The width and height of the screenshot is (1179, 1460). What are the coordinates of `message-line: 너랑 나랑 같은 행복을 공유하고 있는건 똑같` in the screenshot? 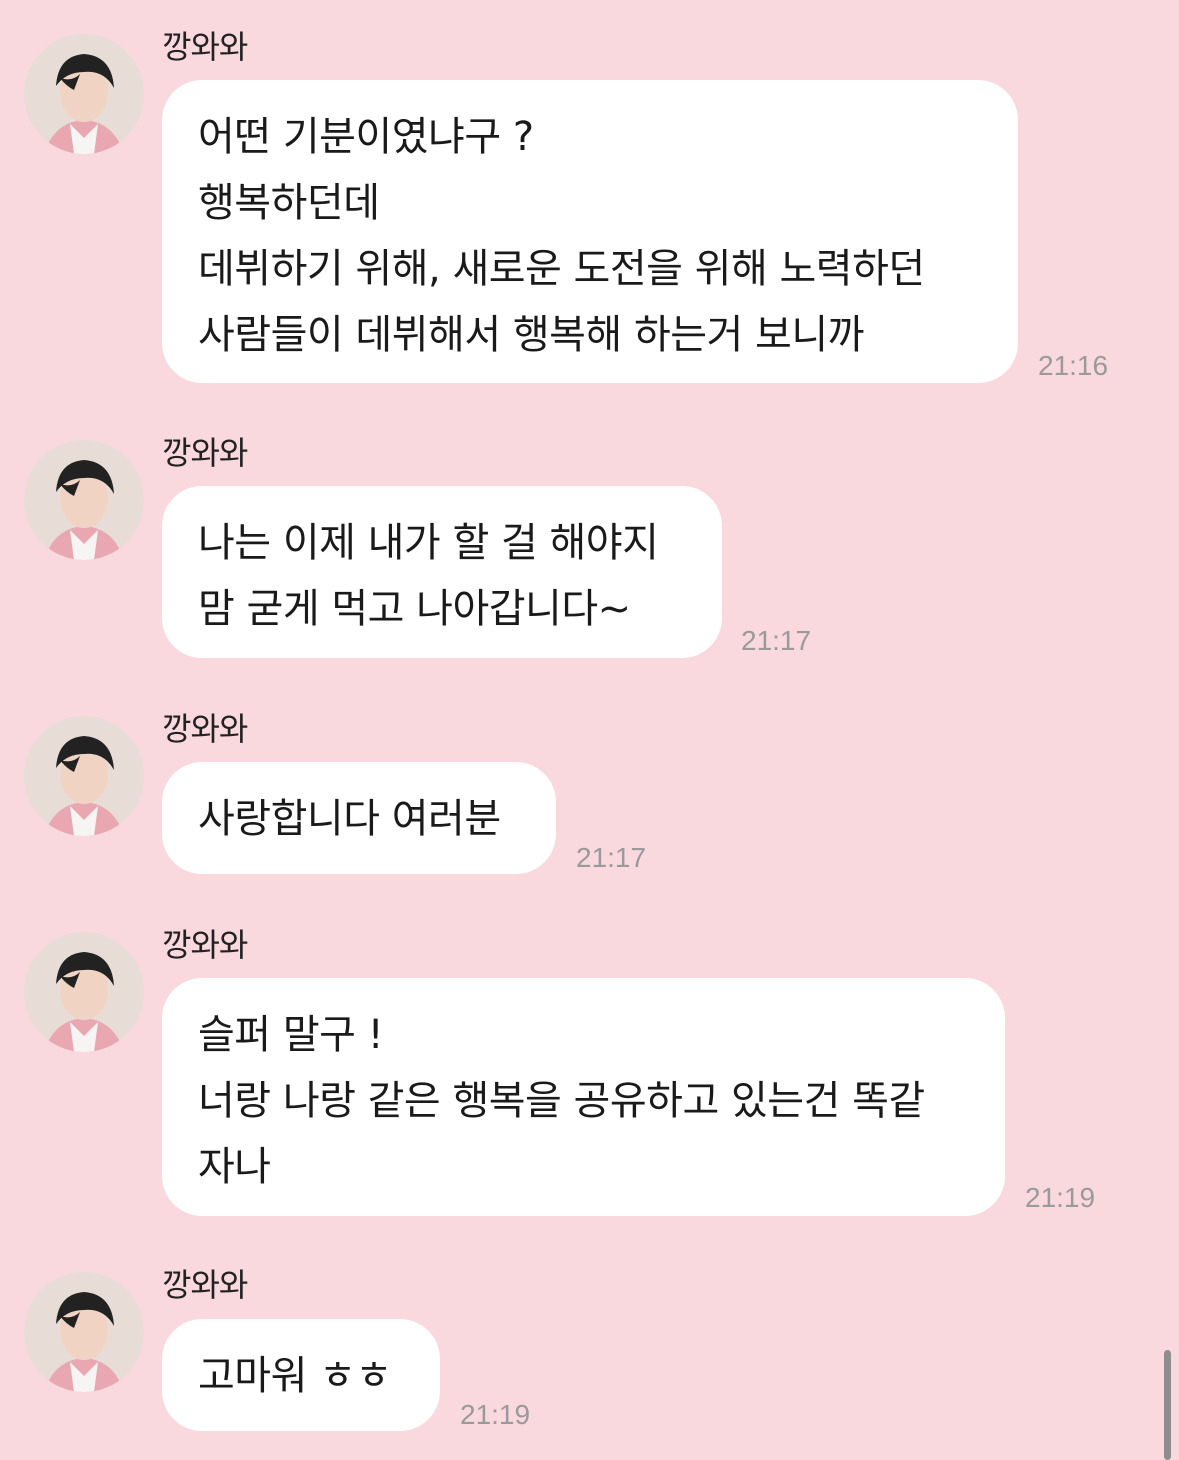 It's located at (561, 1101).